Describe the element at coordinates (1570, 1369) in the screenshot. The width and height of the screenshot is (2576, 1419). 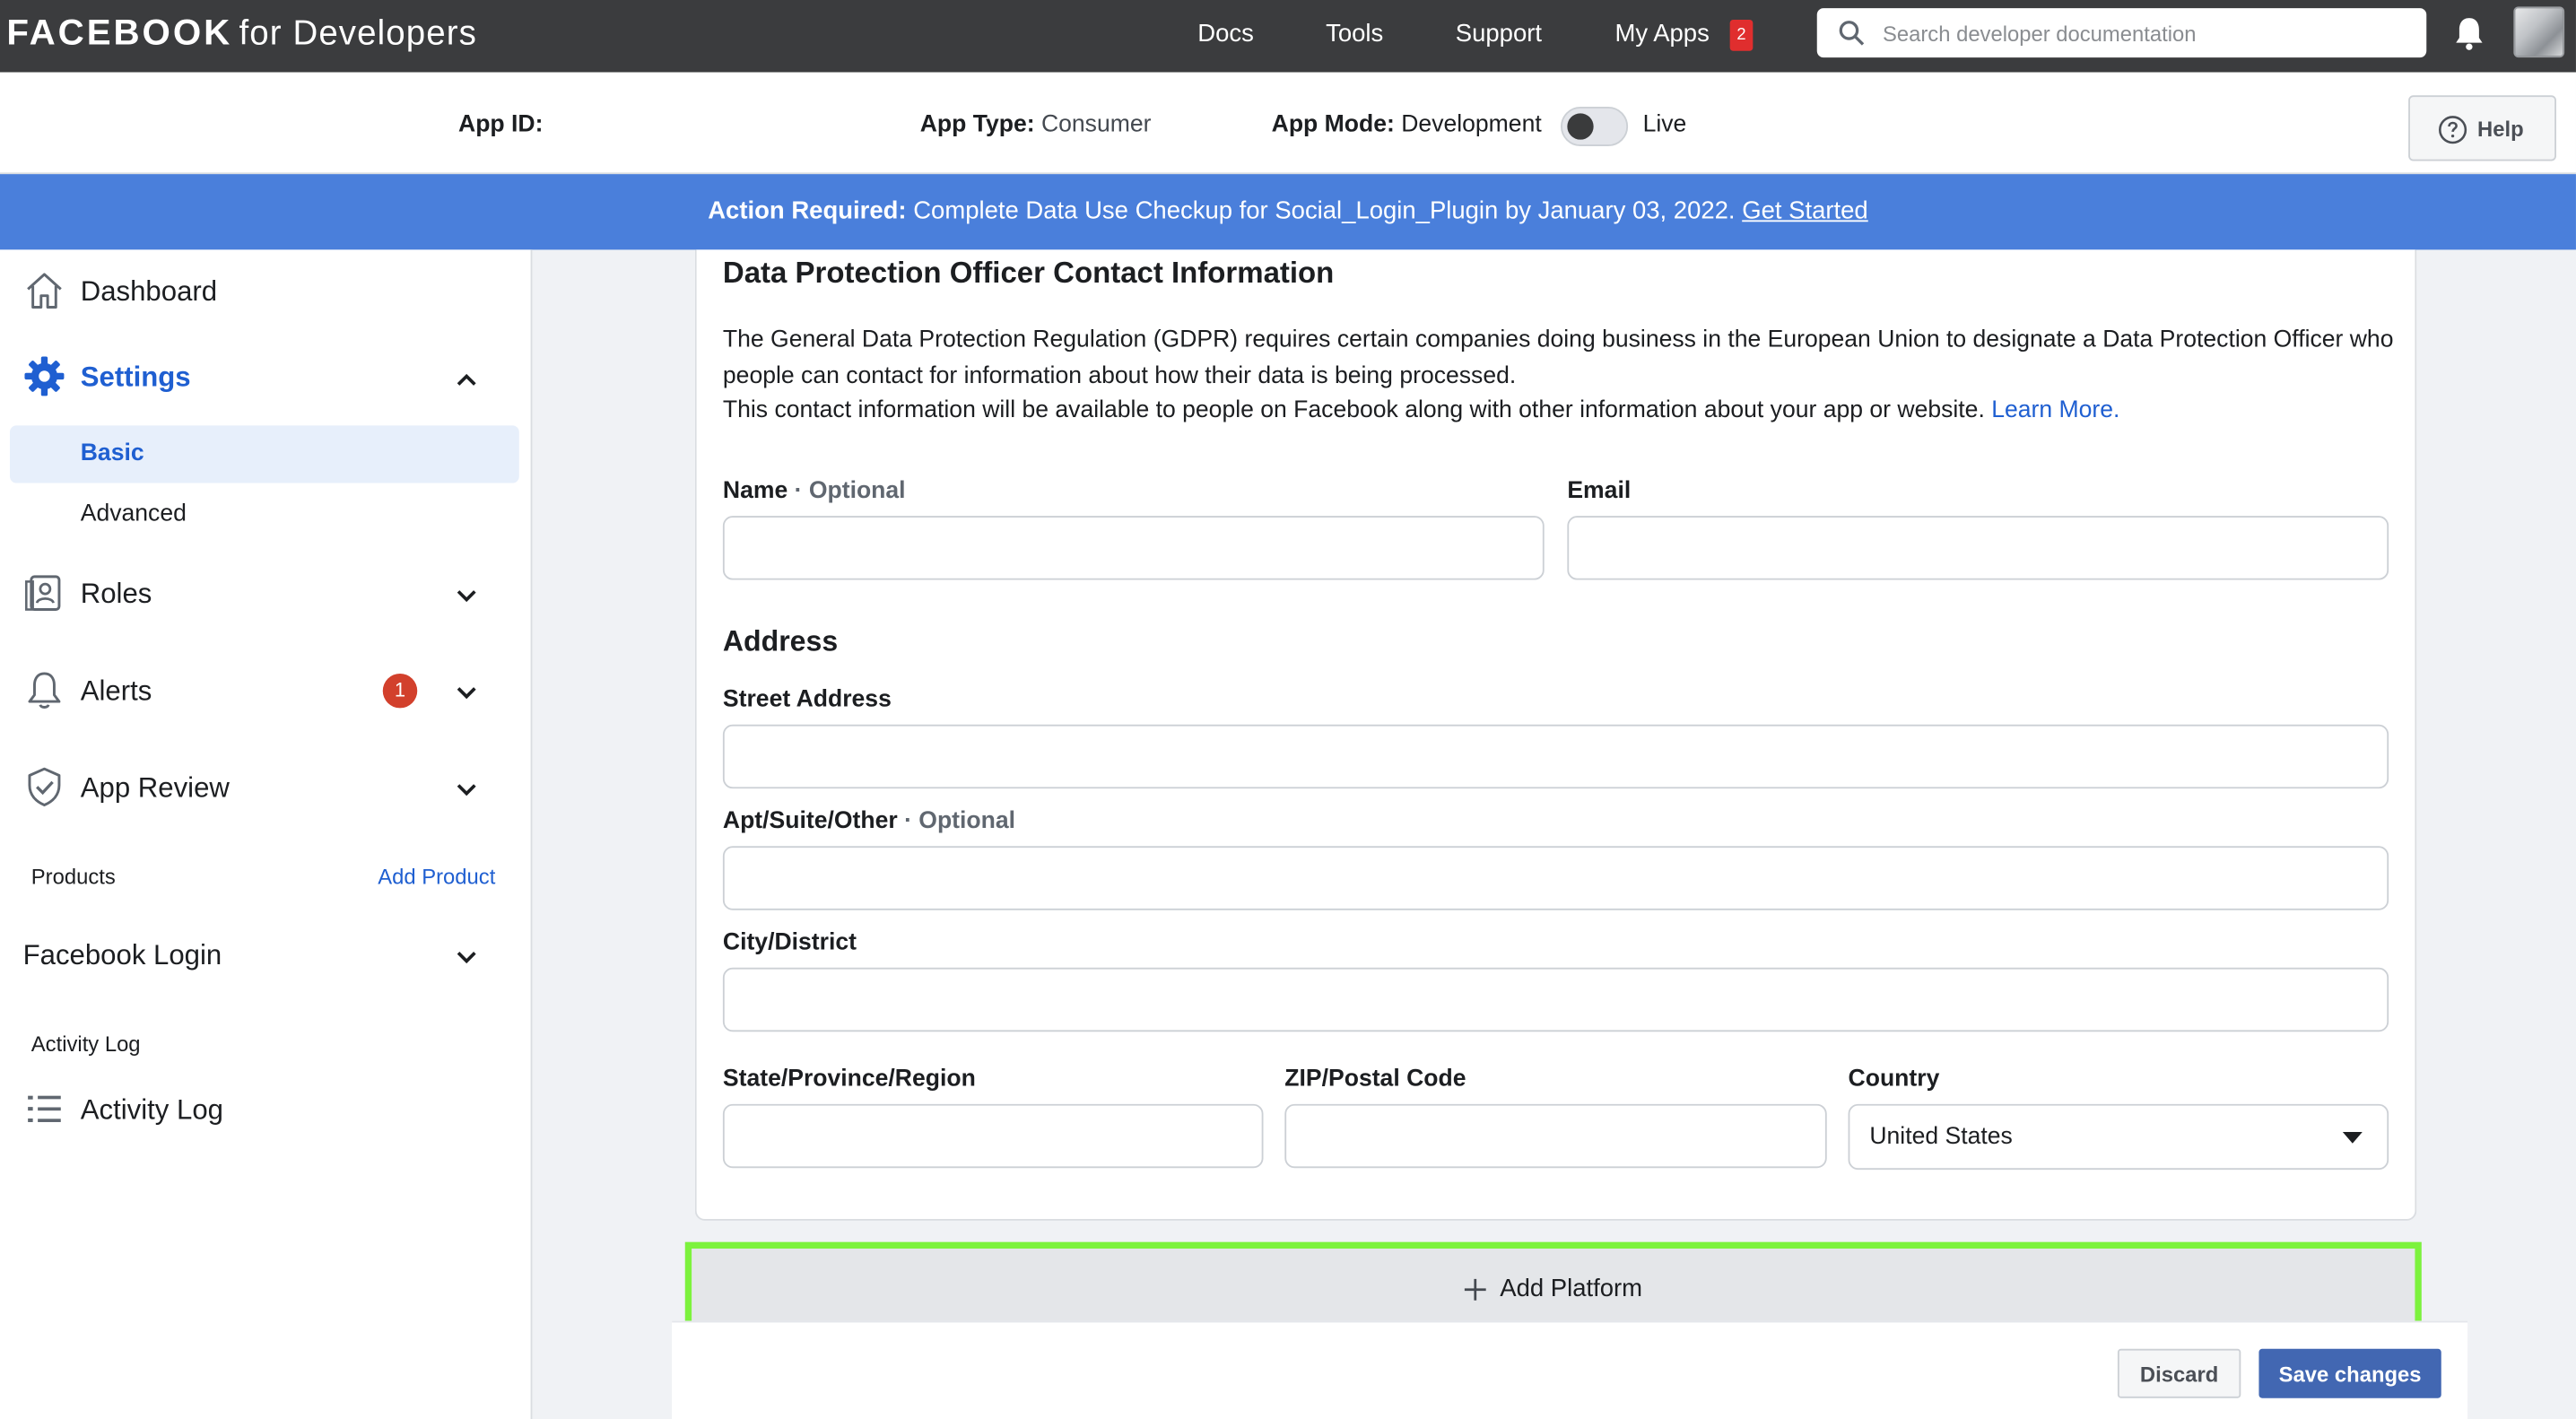
I see `form-footer: Discard Save changes` at that location.